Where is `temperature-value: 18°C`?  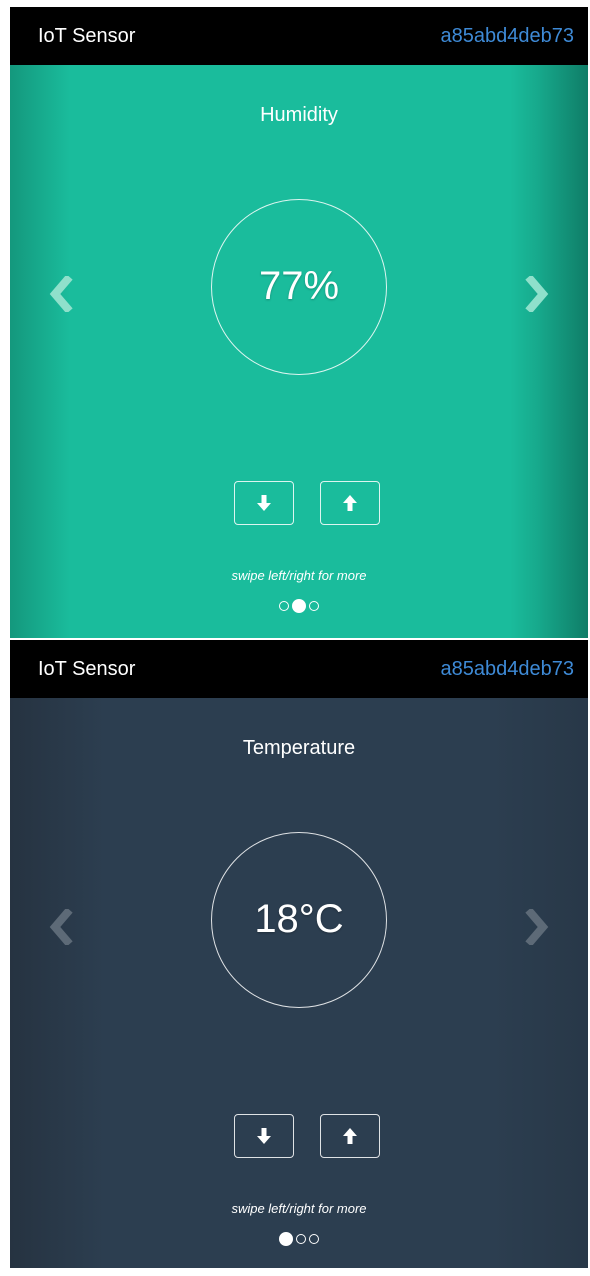
temperature-value: 18°C is located at coordinates (299, 919).